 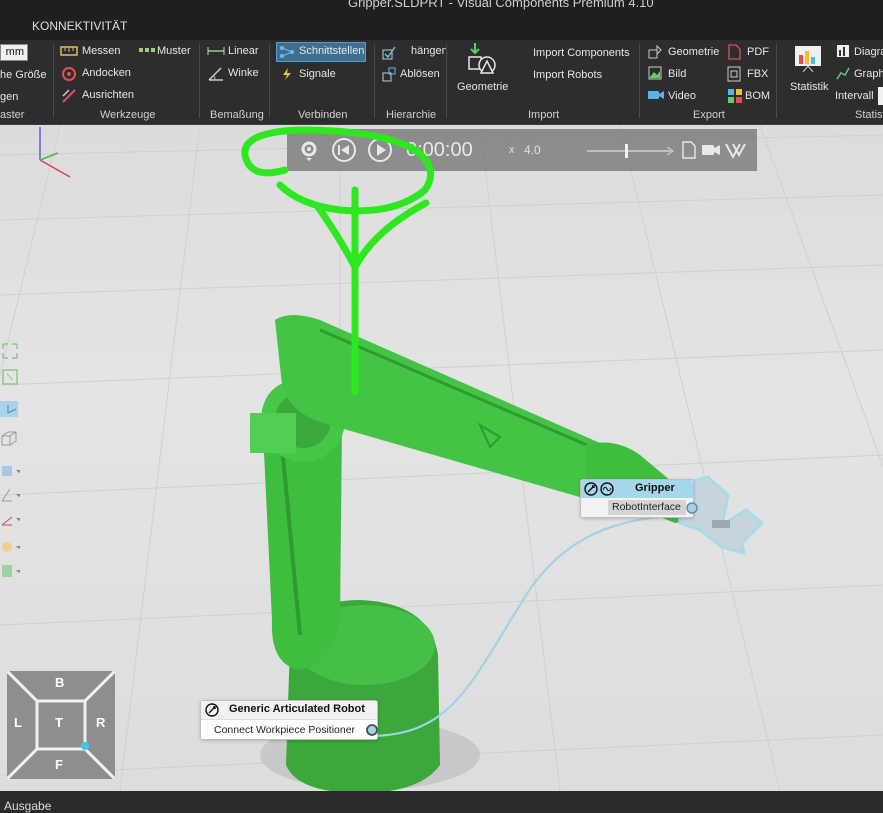 What do you see at coordinates (682, 96) in the screenshot?
I see `video-button: Video` at bounding box center [682, 96].